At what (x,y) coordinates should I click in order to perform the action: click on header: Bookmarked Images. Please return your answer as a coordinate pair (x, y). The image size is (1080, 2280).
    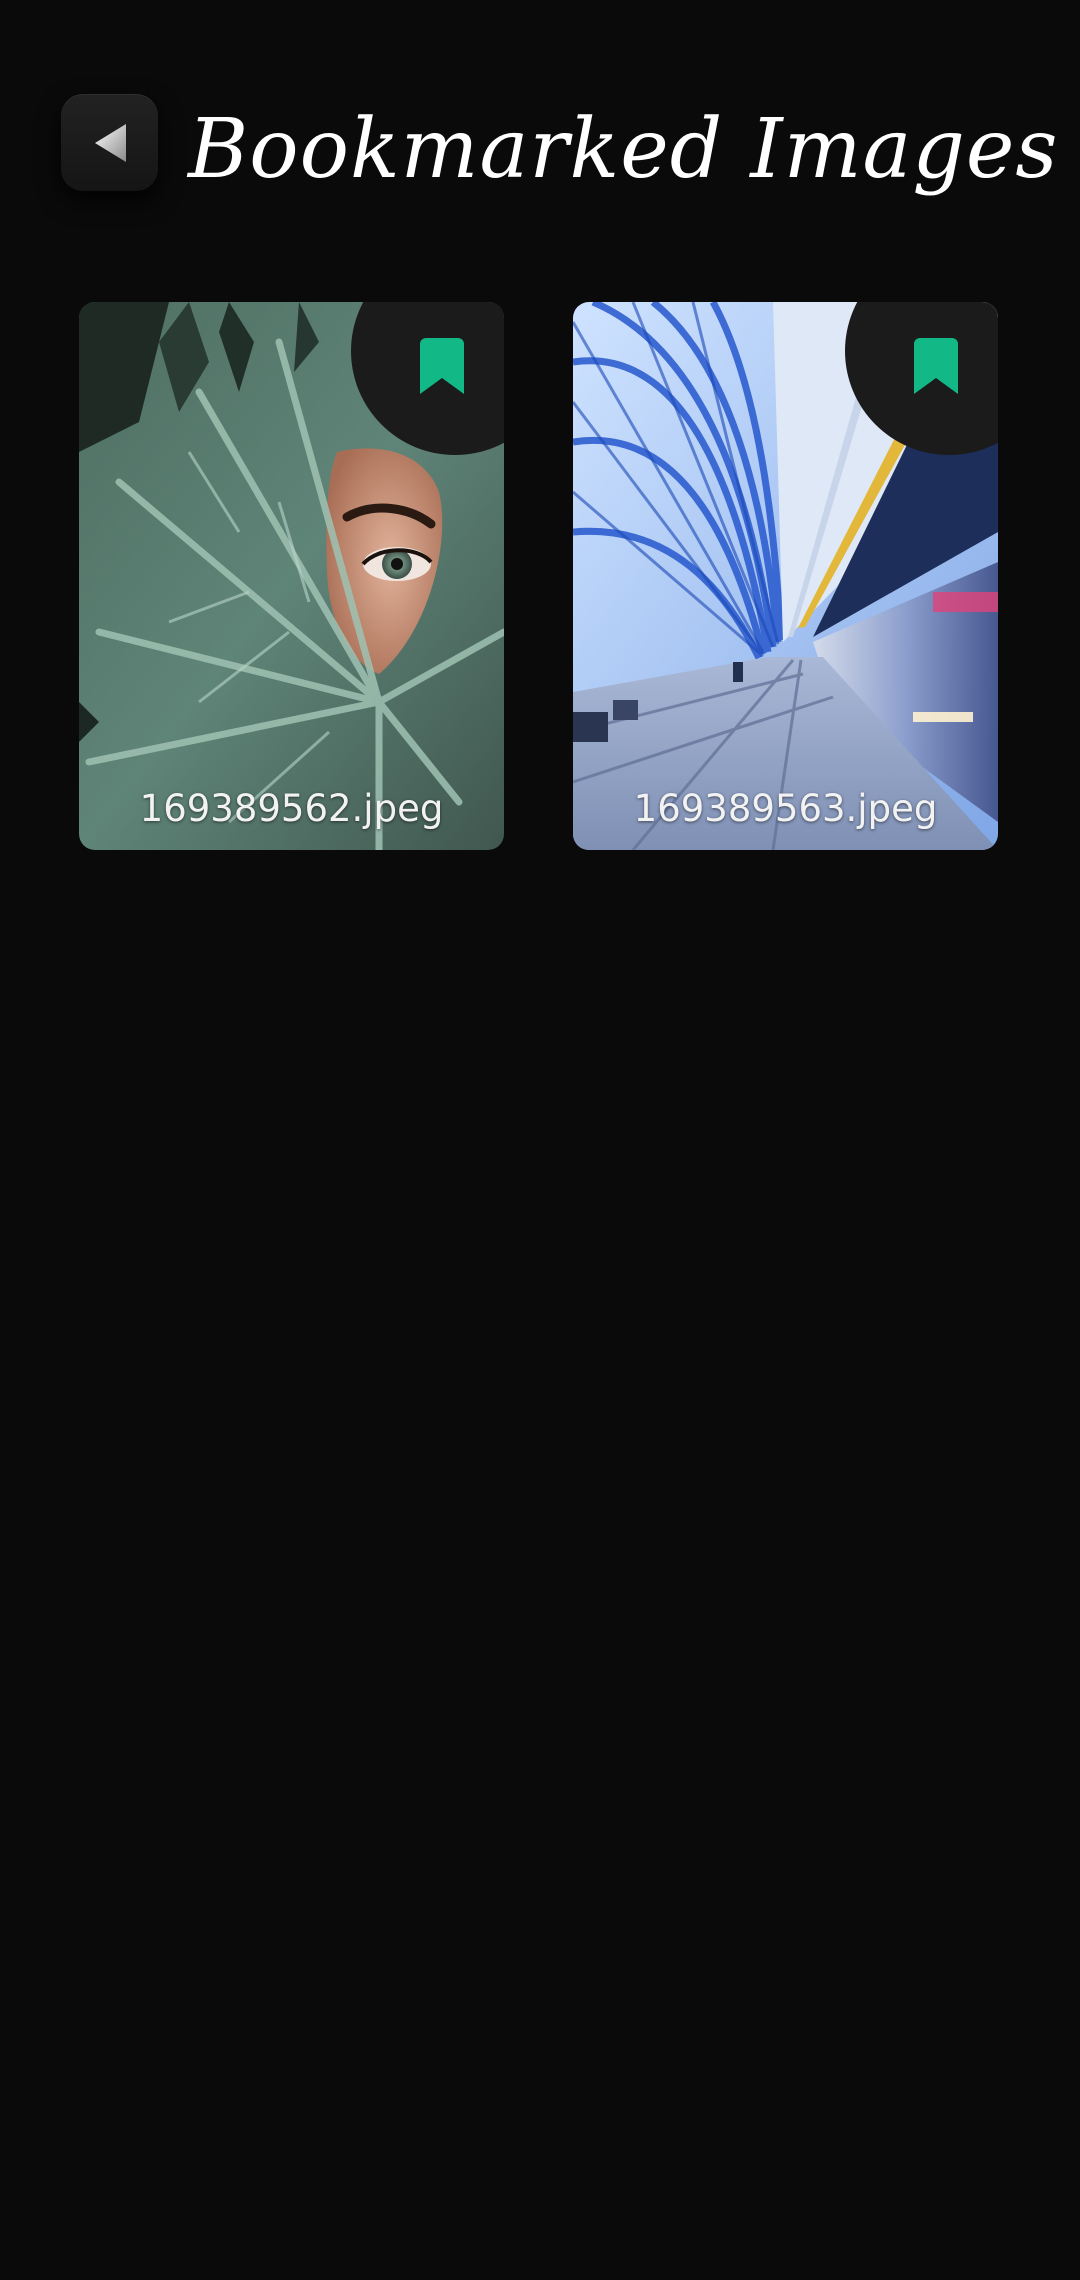
    Looking at the image, I should click on (540, 120).